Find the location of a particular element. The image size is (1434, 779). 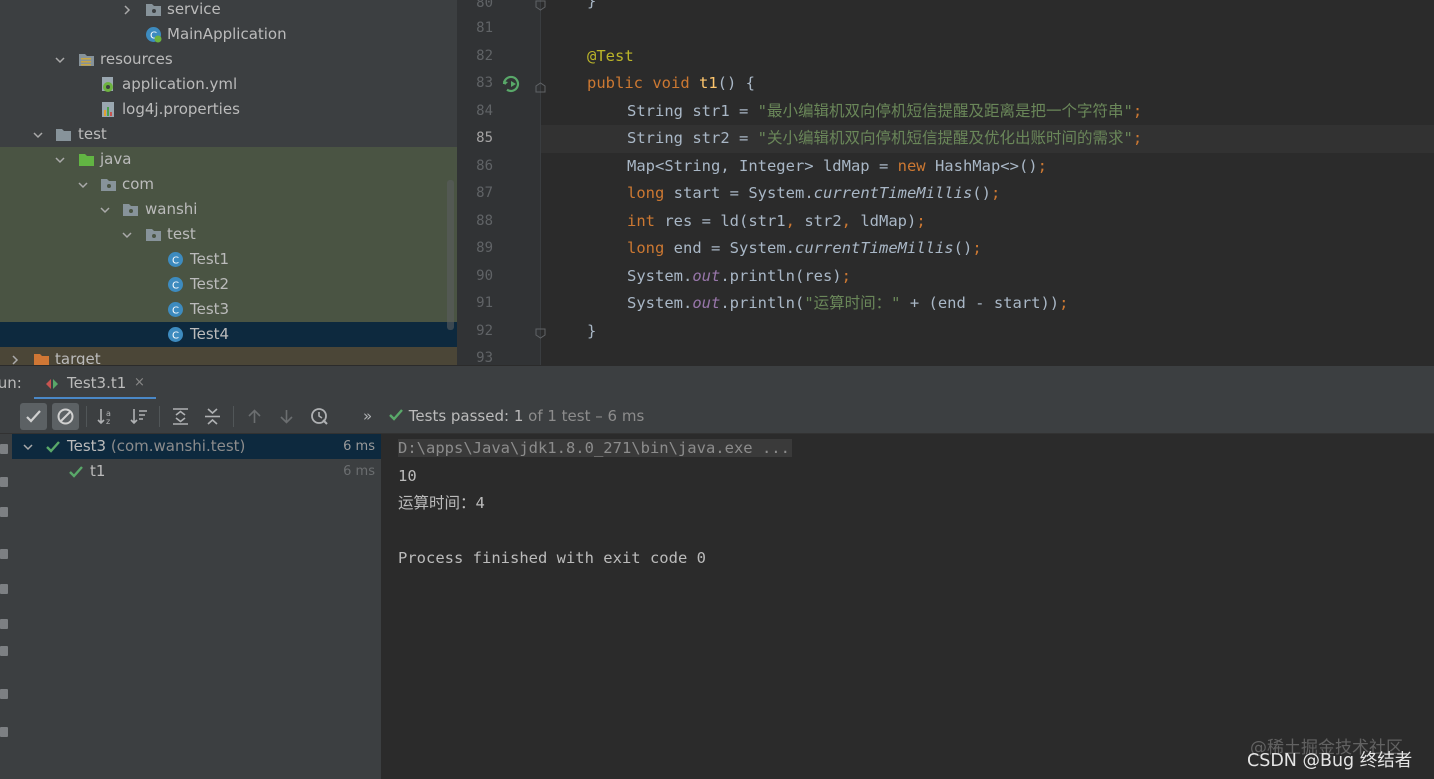

toolbar-separator is located at coordinates (233, 416).